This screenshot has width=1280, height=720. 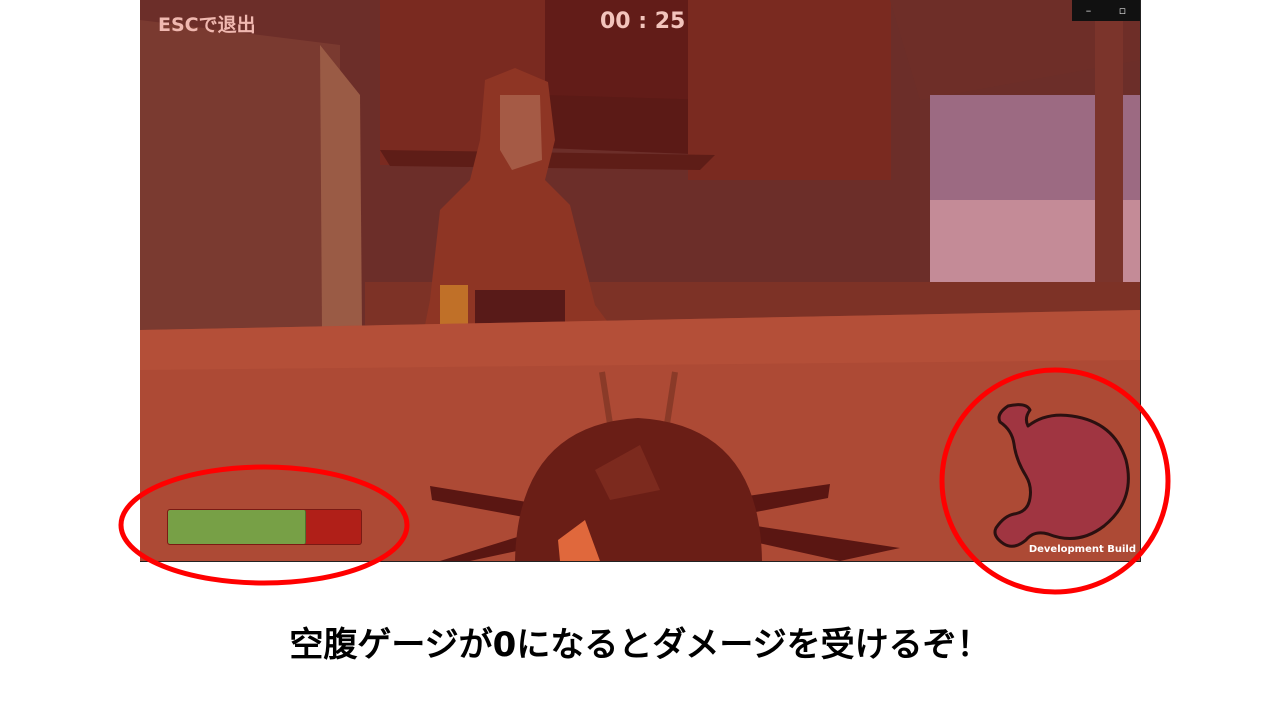 I want to click on exit-hint: ESCで退出, so click(x=207, y=25).